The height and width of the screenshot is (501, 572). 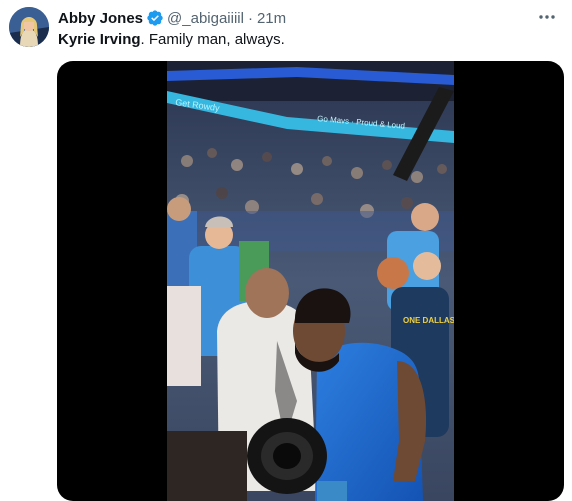 What do you see at coordinates (271, 18) in the screenshot?
I see `tweet-timestamp: 21m` at bounding box center [271, 18].